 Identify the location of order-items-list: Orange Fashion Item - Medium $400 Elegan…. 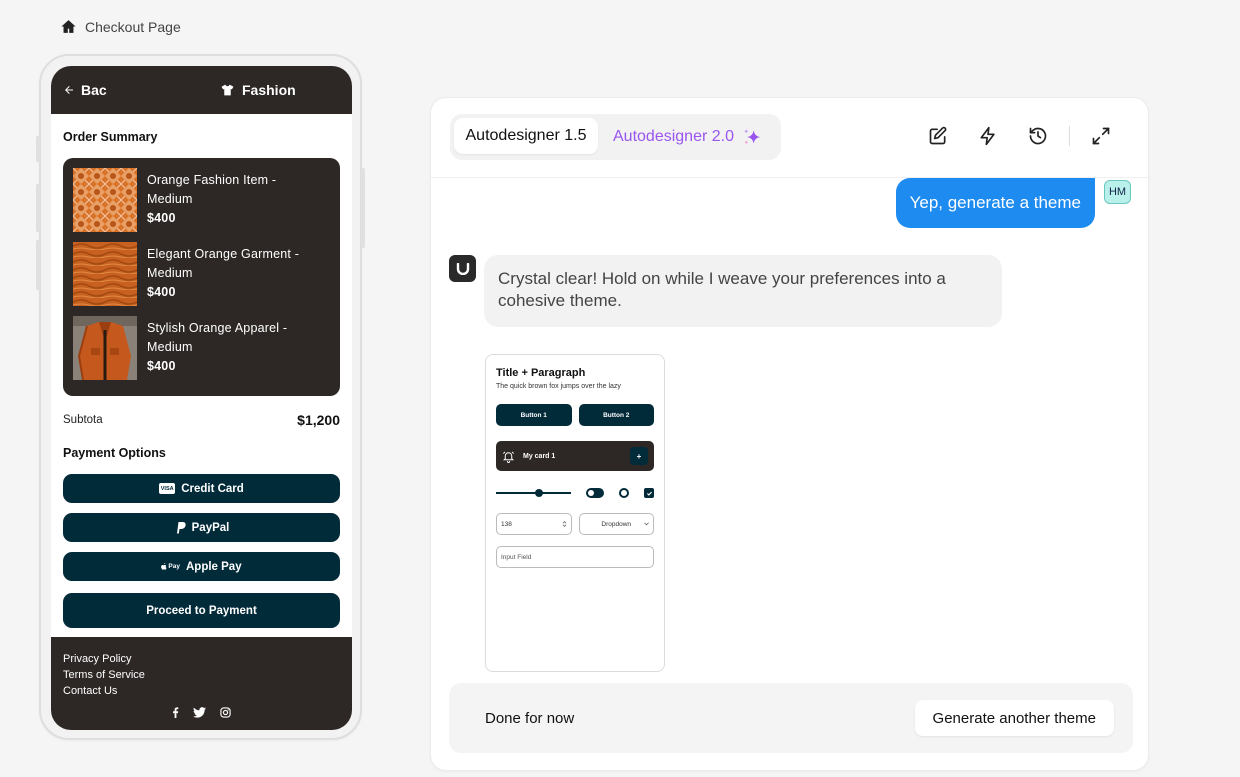
(201, 277).